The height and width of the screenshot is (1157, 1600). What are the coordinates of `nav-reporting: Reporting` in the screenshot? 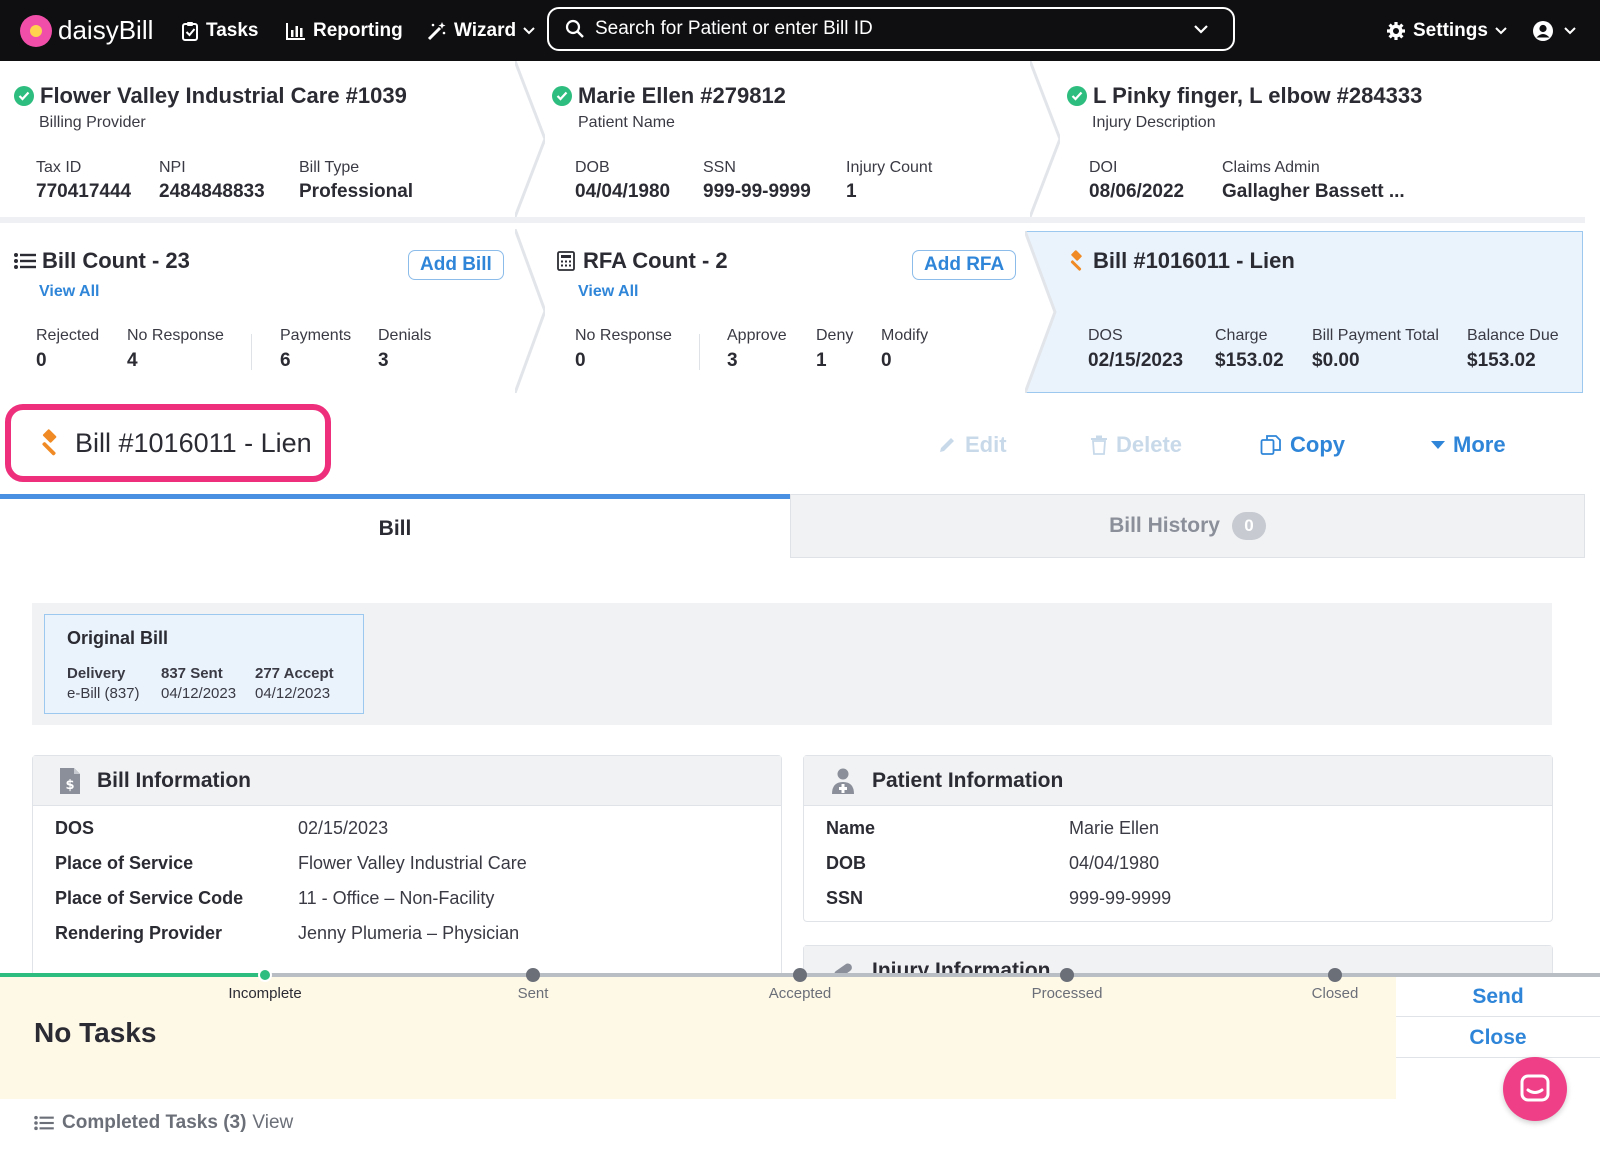 It's located at (344, 30).